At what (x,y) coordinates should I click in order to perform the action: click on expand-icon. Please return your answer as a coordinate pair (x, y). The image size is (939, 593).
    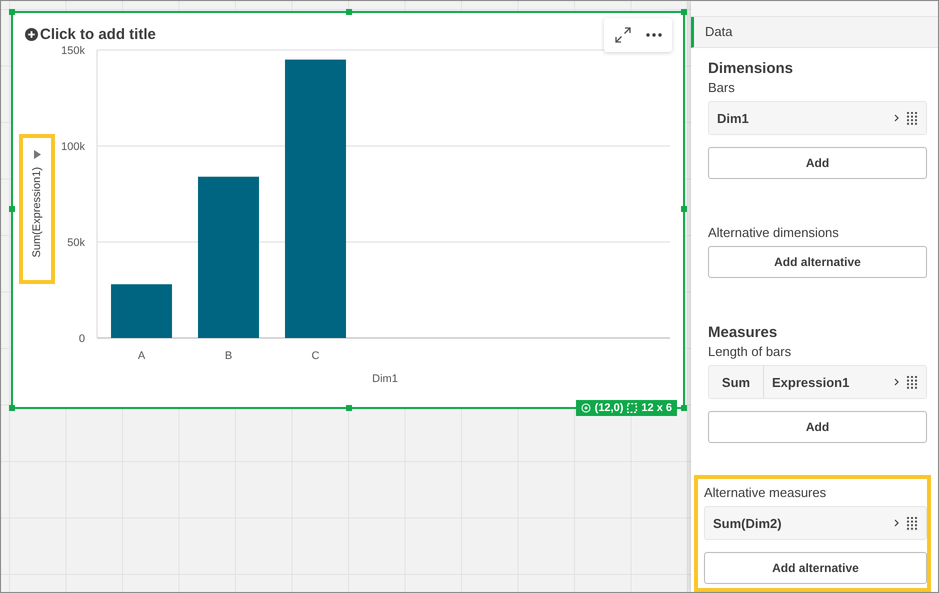
    Looking at the image, I should click on (623, 35).